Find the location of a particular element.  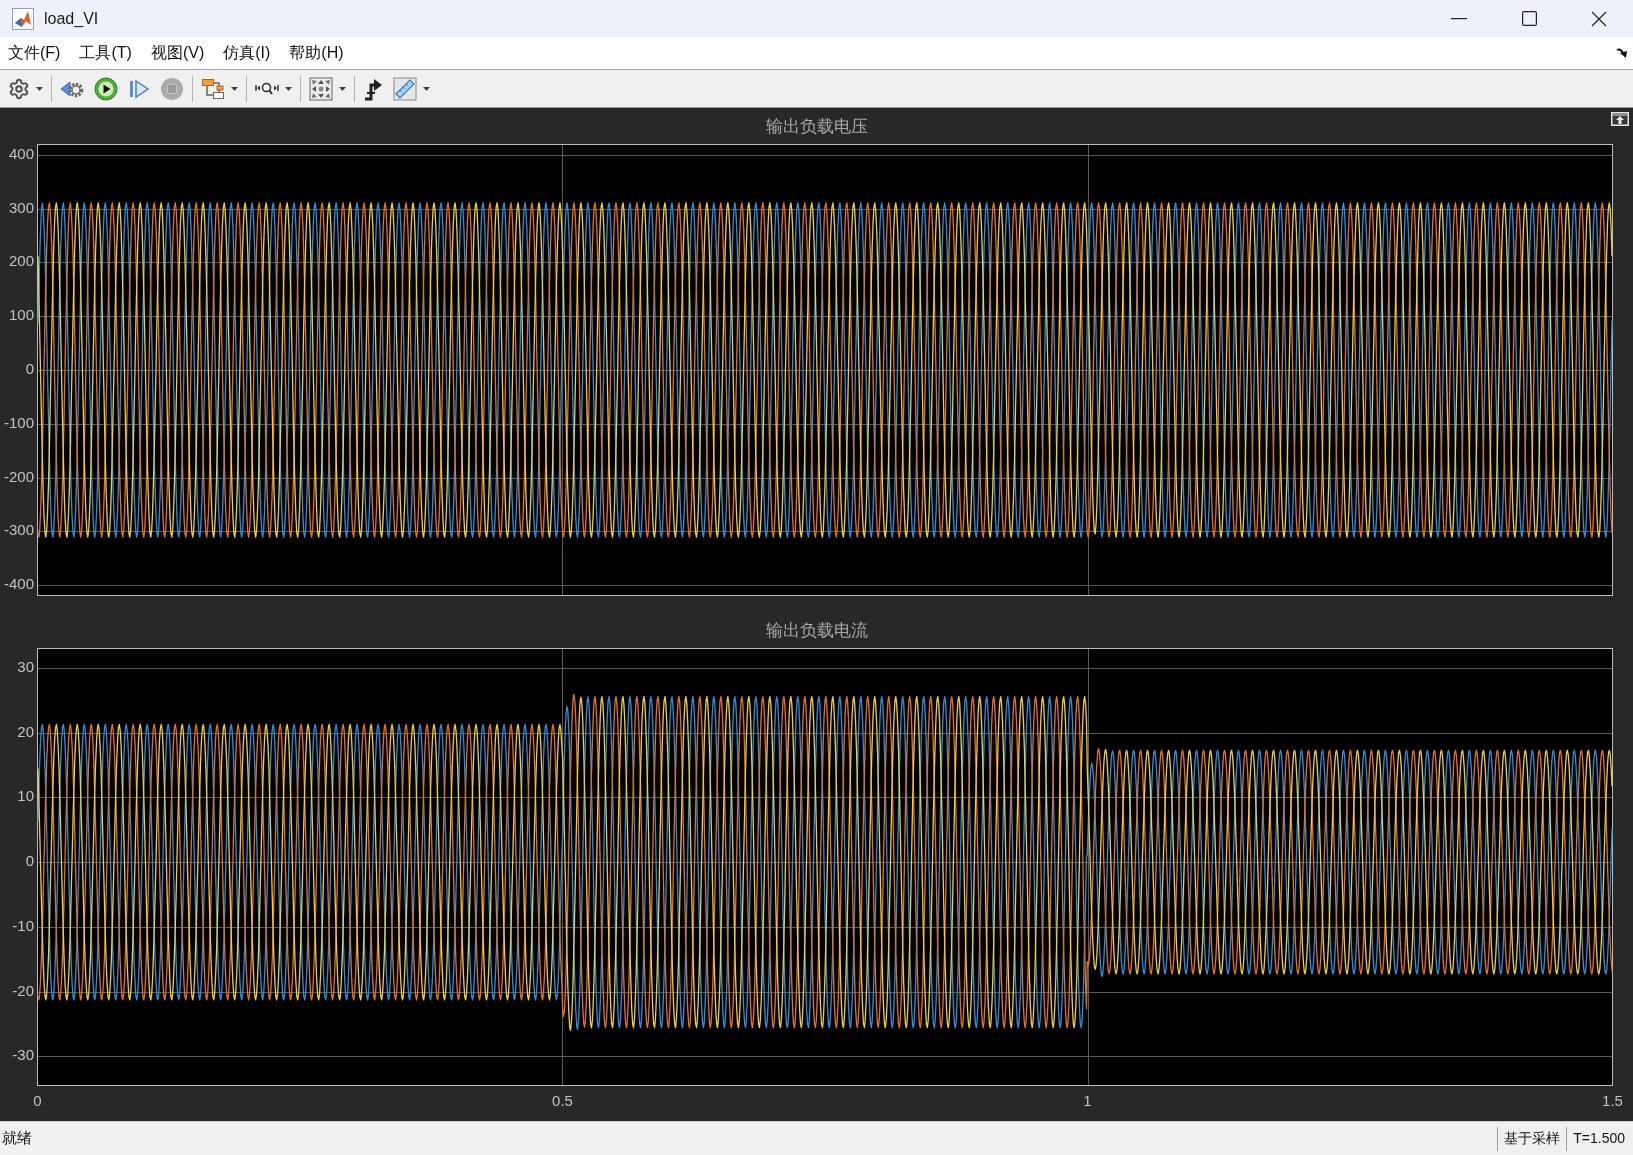

signal-hierarchy-button is located at coordinates (219, 88).